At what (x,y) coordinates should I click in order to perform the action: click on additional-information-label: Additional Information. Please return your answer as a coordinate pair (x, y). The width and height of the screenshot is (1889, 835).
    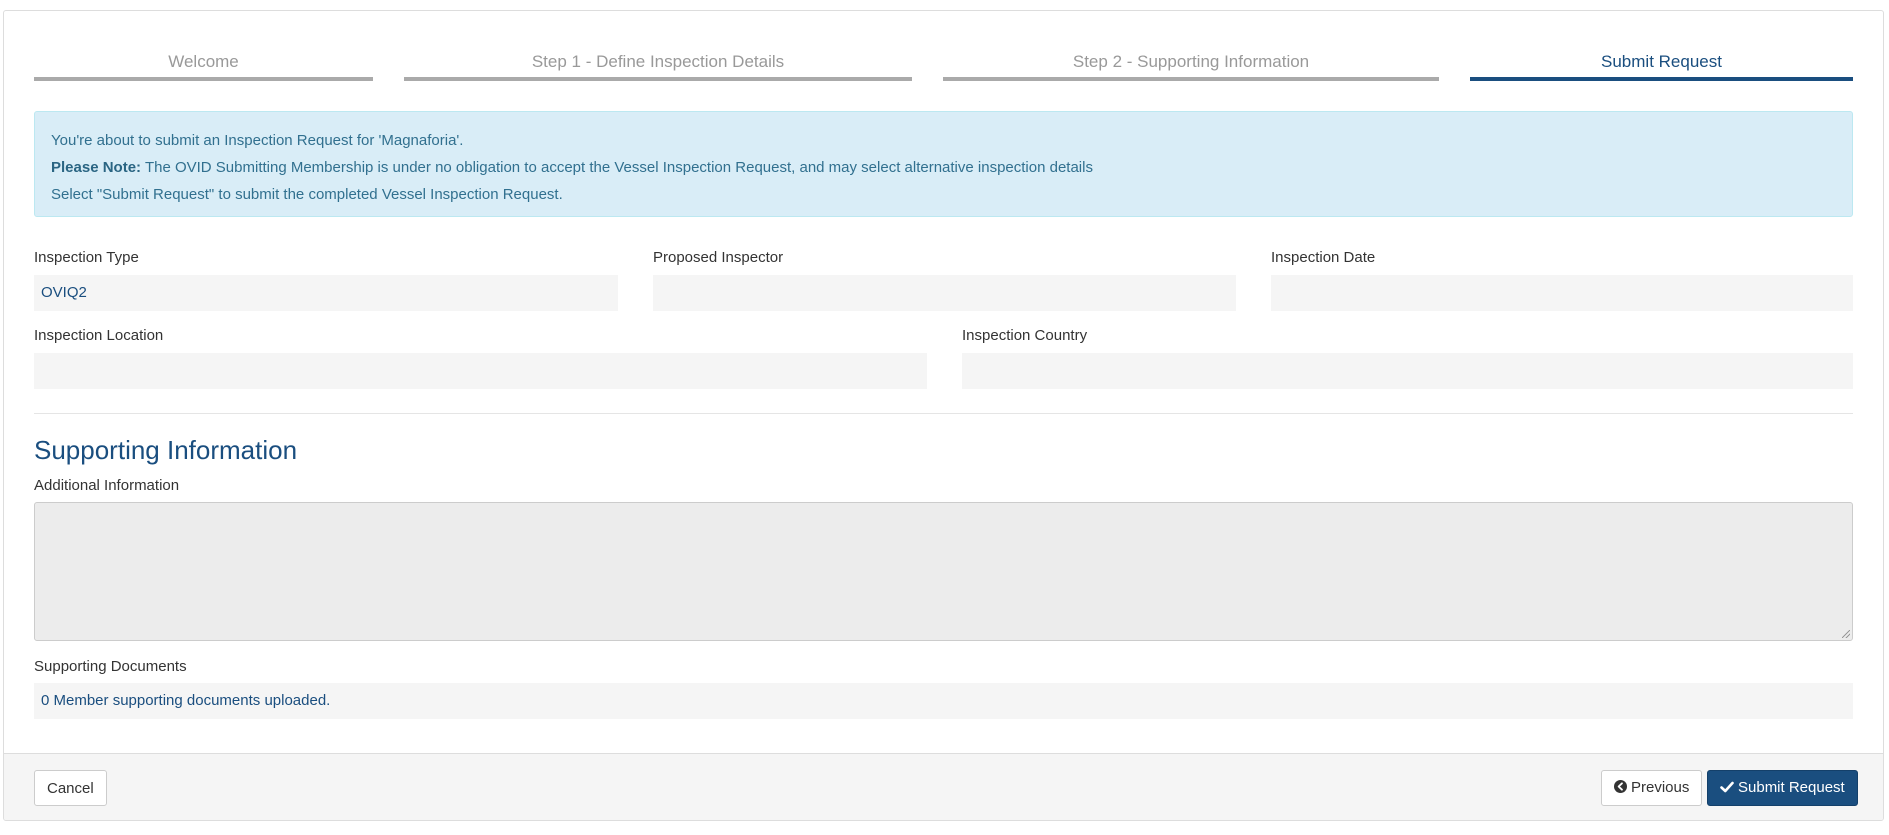
    Looking at the image, I should click on (107, 485).